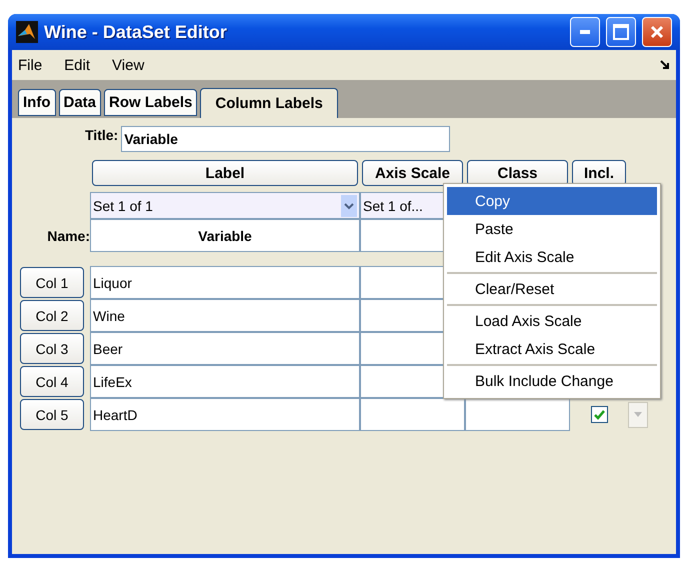  What do you see at coordinates (225, 173) in the screenshot?
I see `column-header-button: Label` at bounding box center [225, 173].